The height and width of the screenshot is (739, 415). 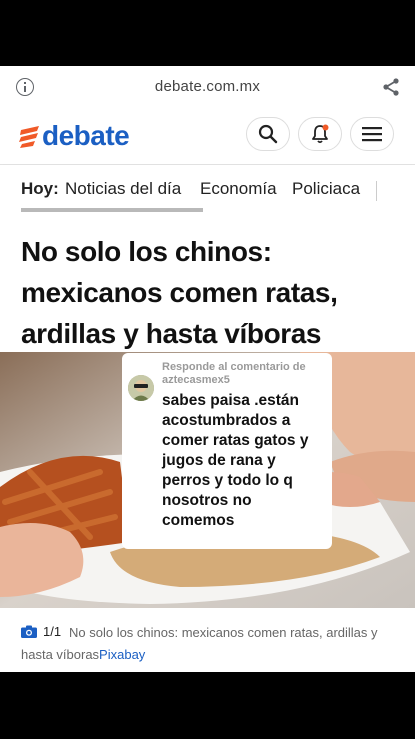 What do you see at coordinates (376, 191) in the screenshot?
I see `nav-divider` at bounding box center [376, 191].